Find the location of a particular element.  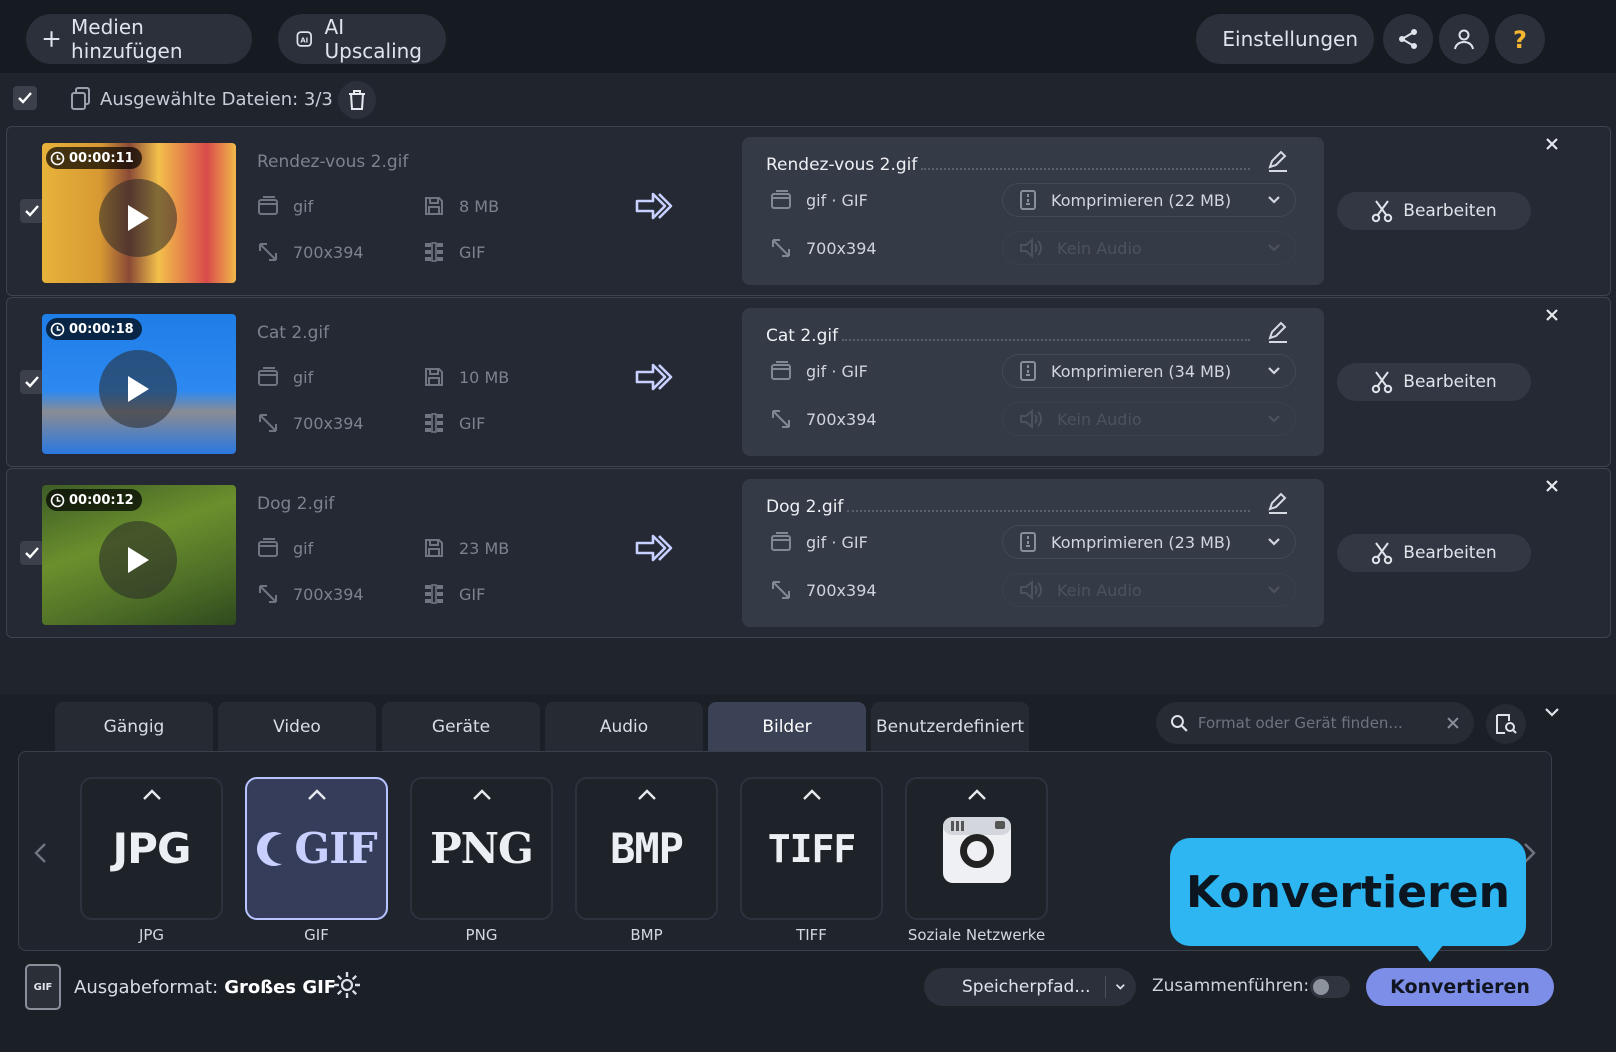

compress-label: Komprimieren (22 MB) is located at coordinates (1141, 200).